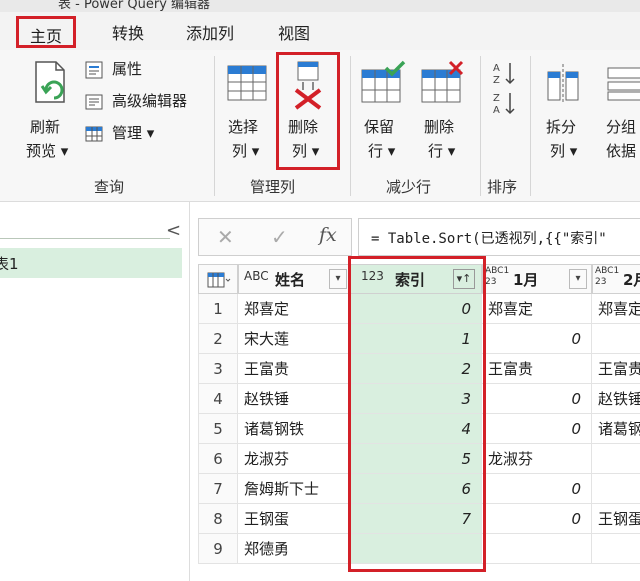 This screenshot has width=640, height=581. What do you see at coordinates (442, 151) in the screenshot?
I see `remove-rows-label: 行 ▾` at bounding box center [442, 151].